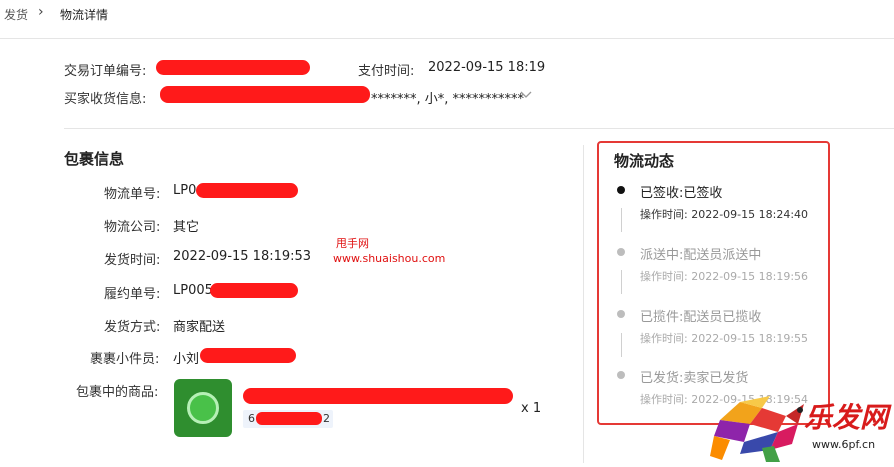  I want to click on chevron-right-icon: ›, so click(41, 12).